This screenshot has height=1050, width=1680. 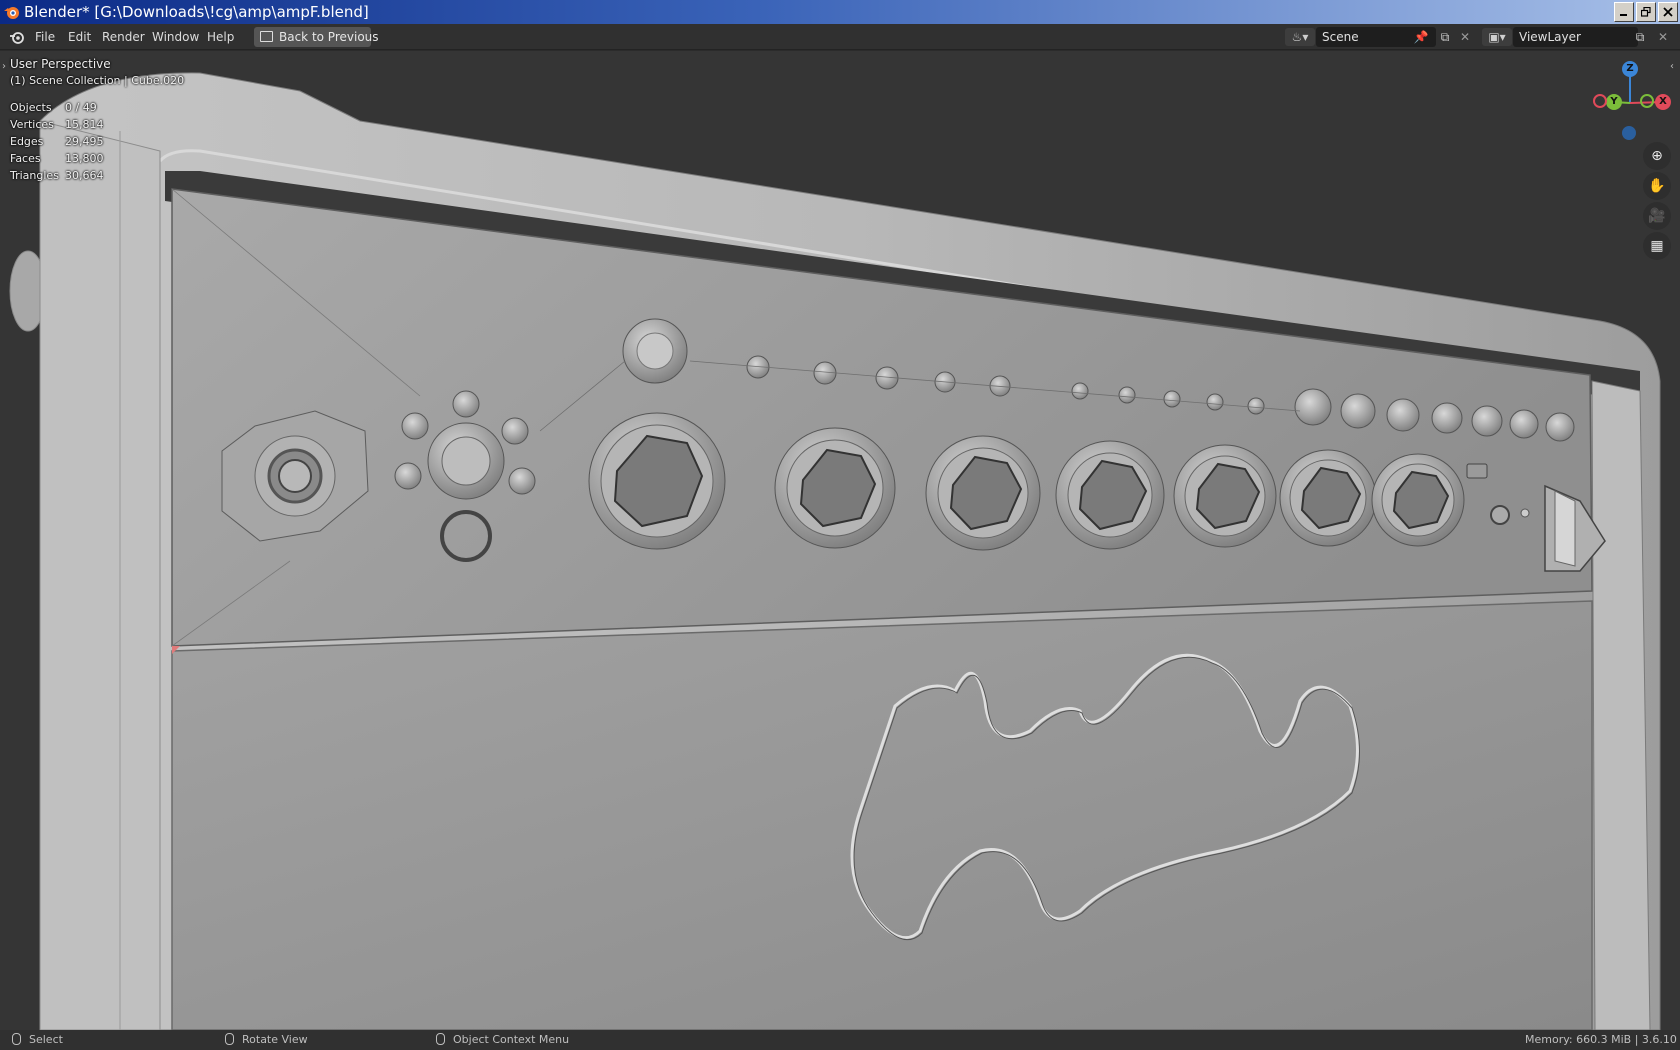 I want to click on stat-edges-label: Edges, so click(x=27, y=141).